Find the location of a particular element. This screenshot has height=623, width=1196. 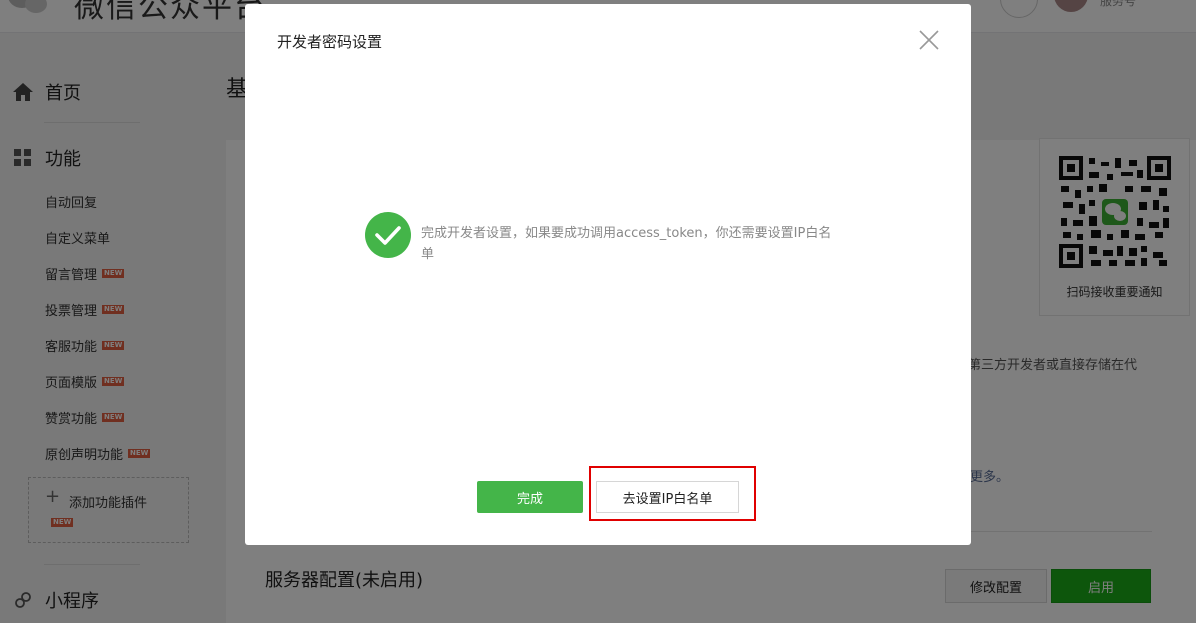

dialog-title: 开发者密码设置 is located at coordinates (330, 42).